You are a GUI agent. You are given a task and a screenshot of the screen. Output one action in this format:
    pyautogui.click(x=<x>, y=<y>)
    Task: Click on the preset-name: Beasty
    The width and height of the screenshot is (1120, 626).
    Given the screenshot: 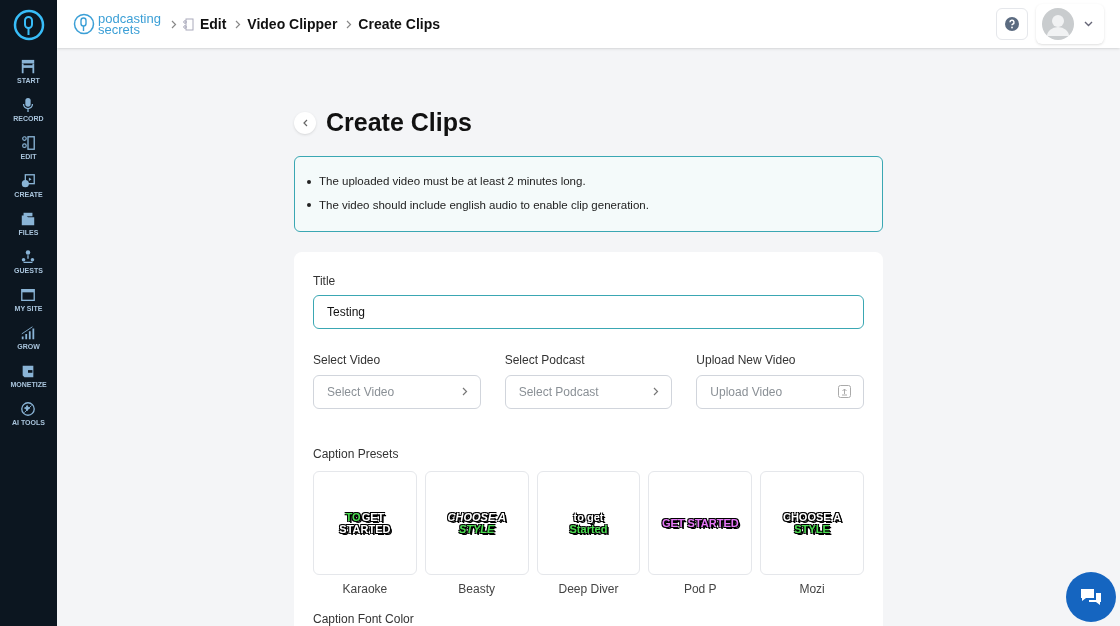 What is the action you would take?
    pyautogui.click(x=477, y=589)
    